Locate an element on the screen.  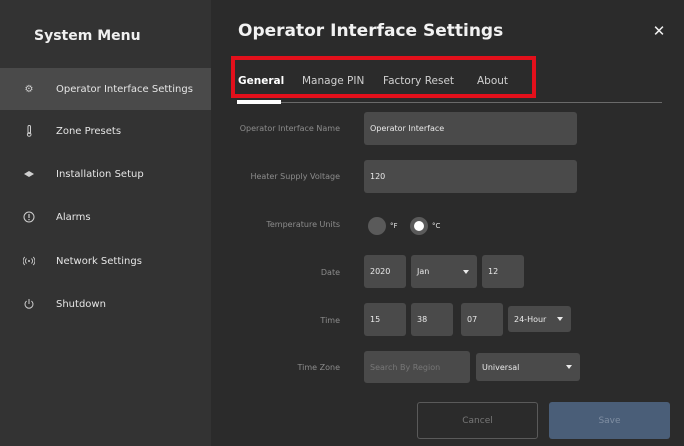
operator-interface-name-field: Operator Interface is located at coordinates (470, 128).